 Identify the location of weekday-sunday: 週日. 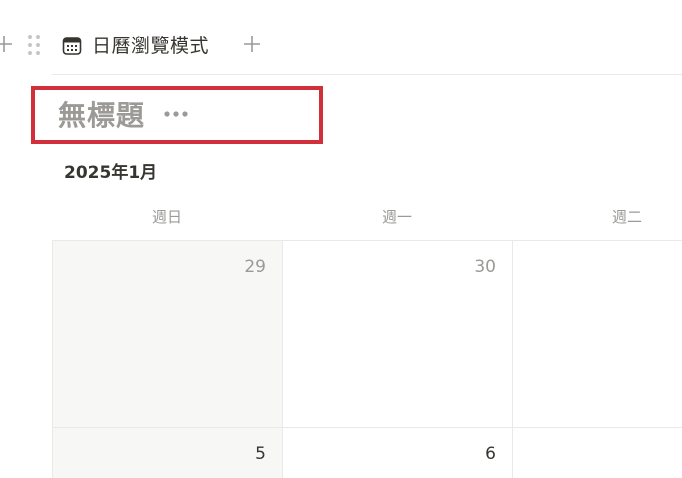
(166, 217).